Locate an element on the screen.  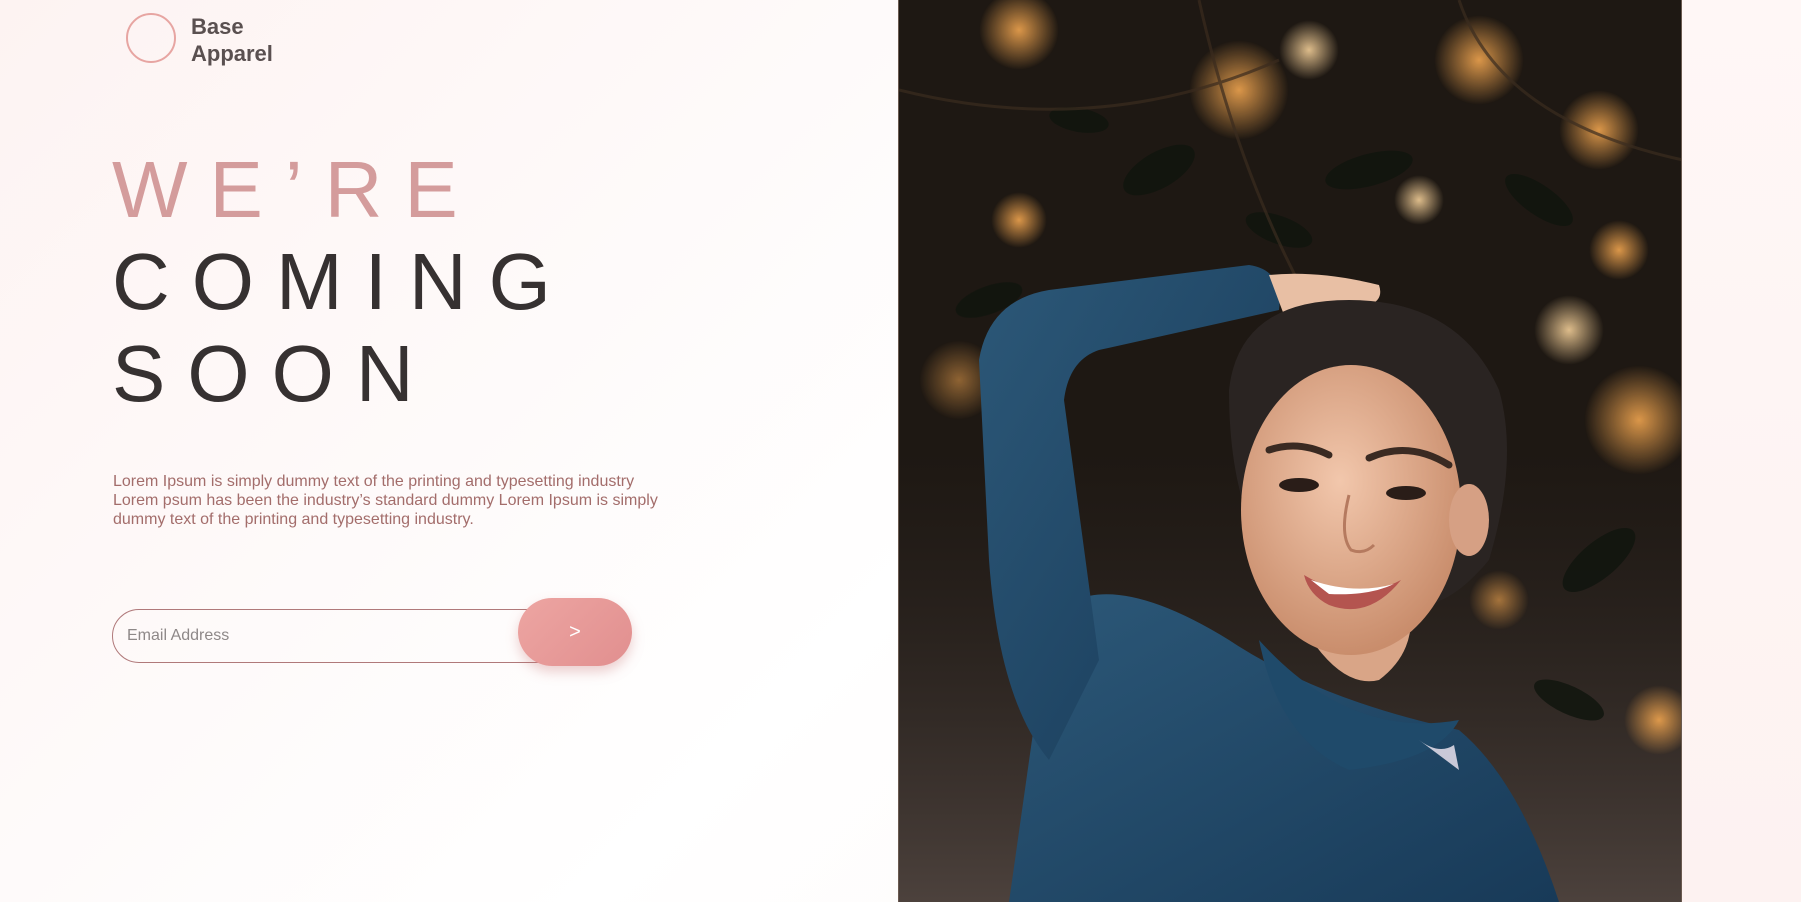
email-input is located at coordinates (342, 636).